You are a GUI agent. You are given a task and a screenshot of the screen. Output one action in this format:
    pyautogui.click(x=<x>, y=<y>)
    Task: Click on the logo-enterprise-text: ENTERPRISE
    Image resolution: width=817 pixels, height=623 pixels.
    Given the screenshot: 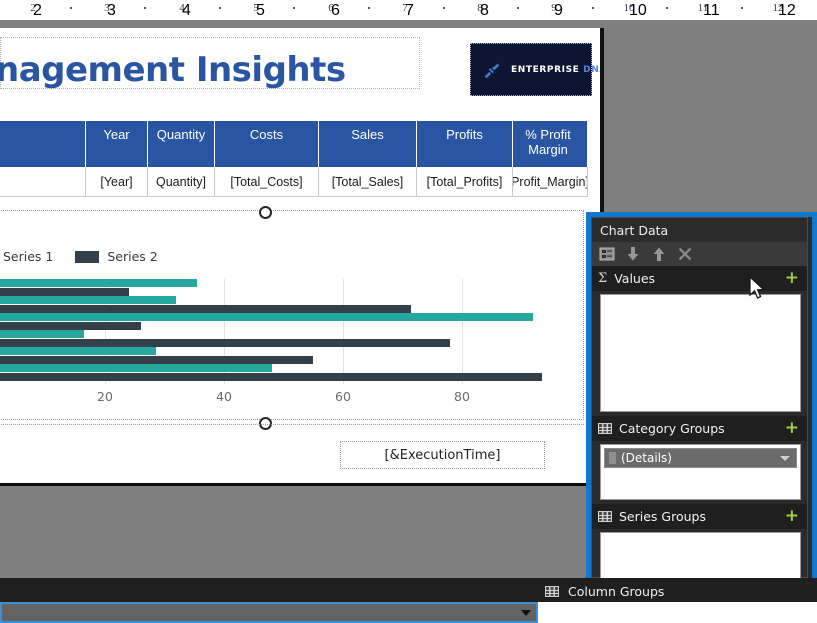 What is the action you would take?
    pyautogui.click(x=545, y=69)
    